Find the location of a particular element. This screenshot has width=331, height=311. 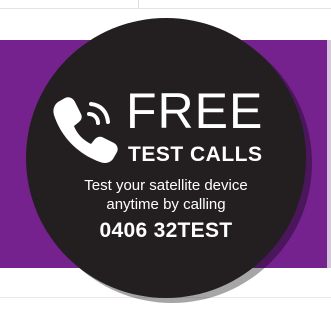

description-line-1: Test your satellite device is located at coordinates (166, 185).